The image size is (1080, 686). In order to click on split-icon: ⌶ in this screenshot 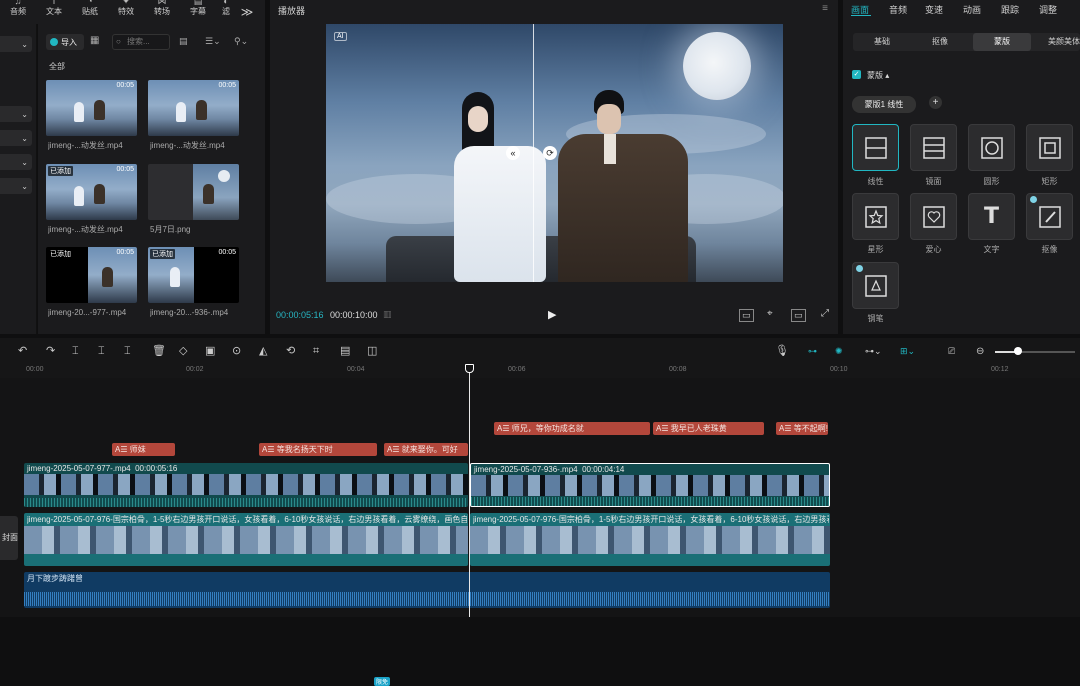, I will do `click(75, 351)`.